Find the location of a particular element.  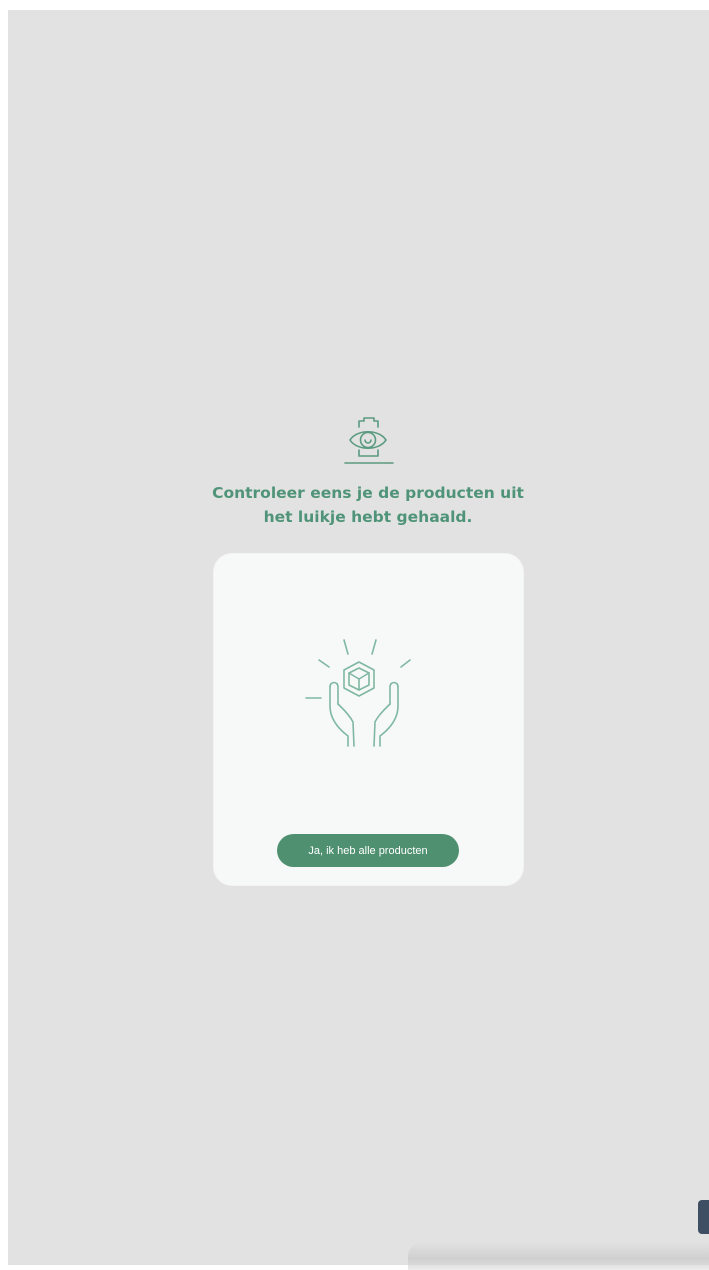

title-line-1: Controleer eens je de producten uit is located at coordinates (368, 493).